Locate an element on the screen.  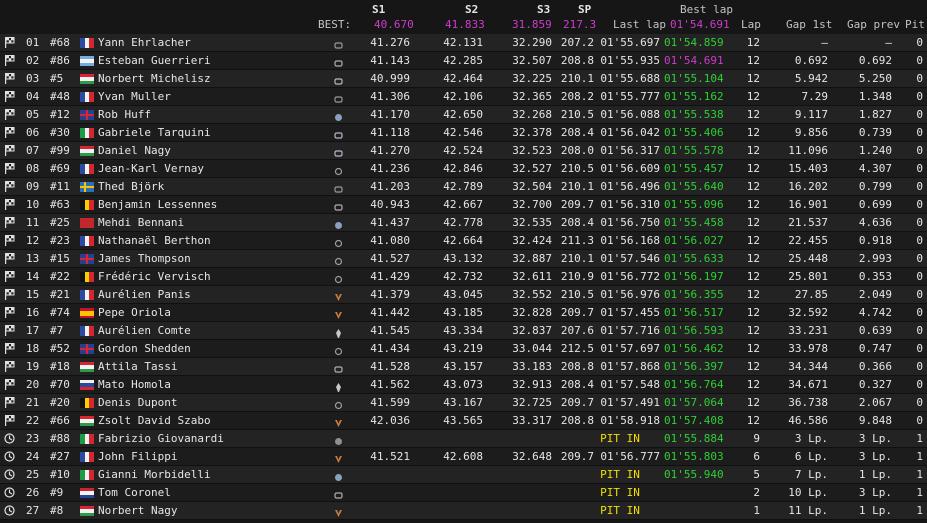
gap-1st: 22.455 is located at coordinates (808, 240).